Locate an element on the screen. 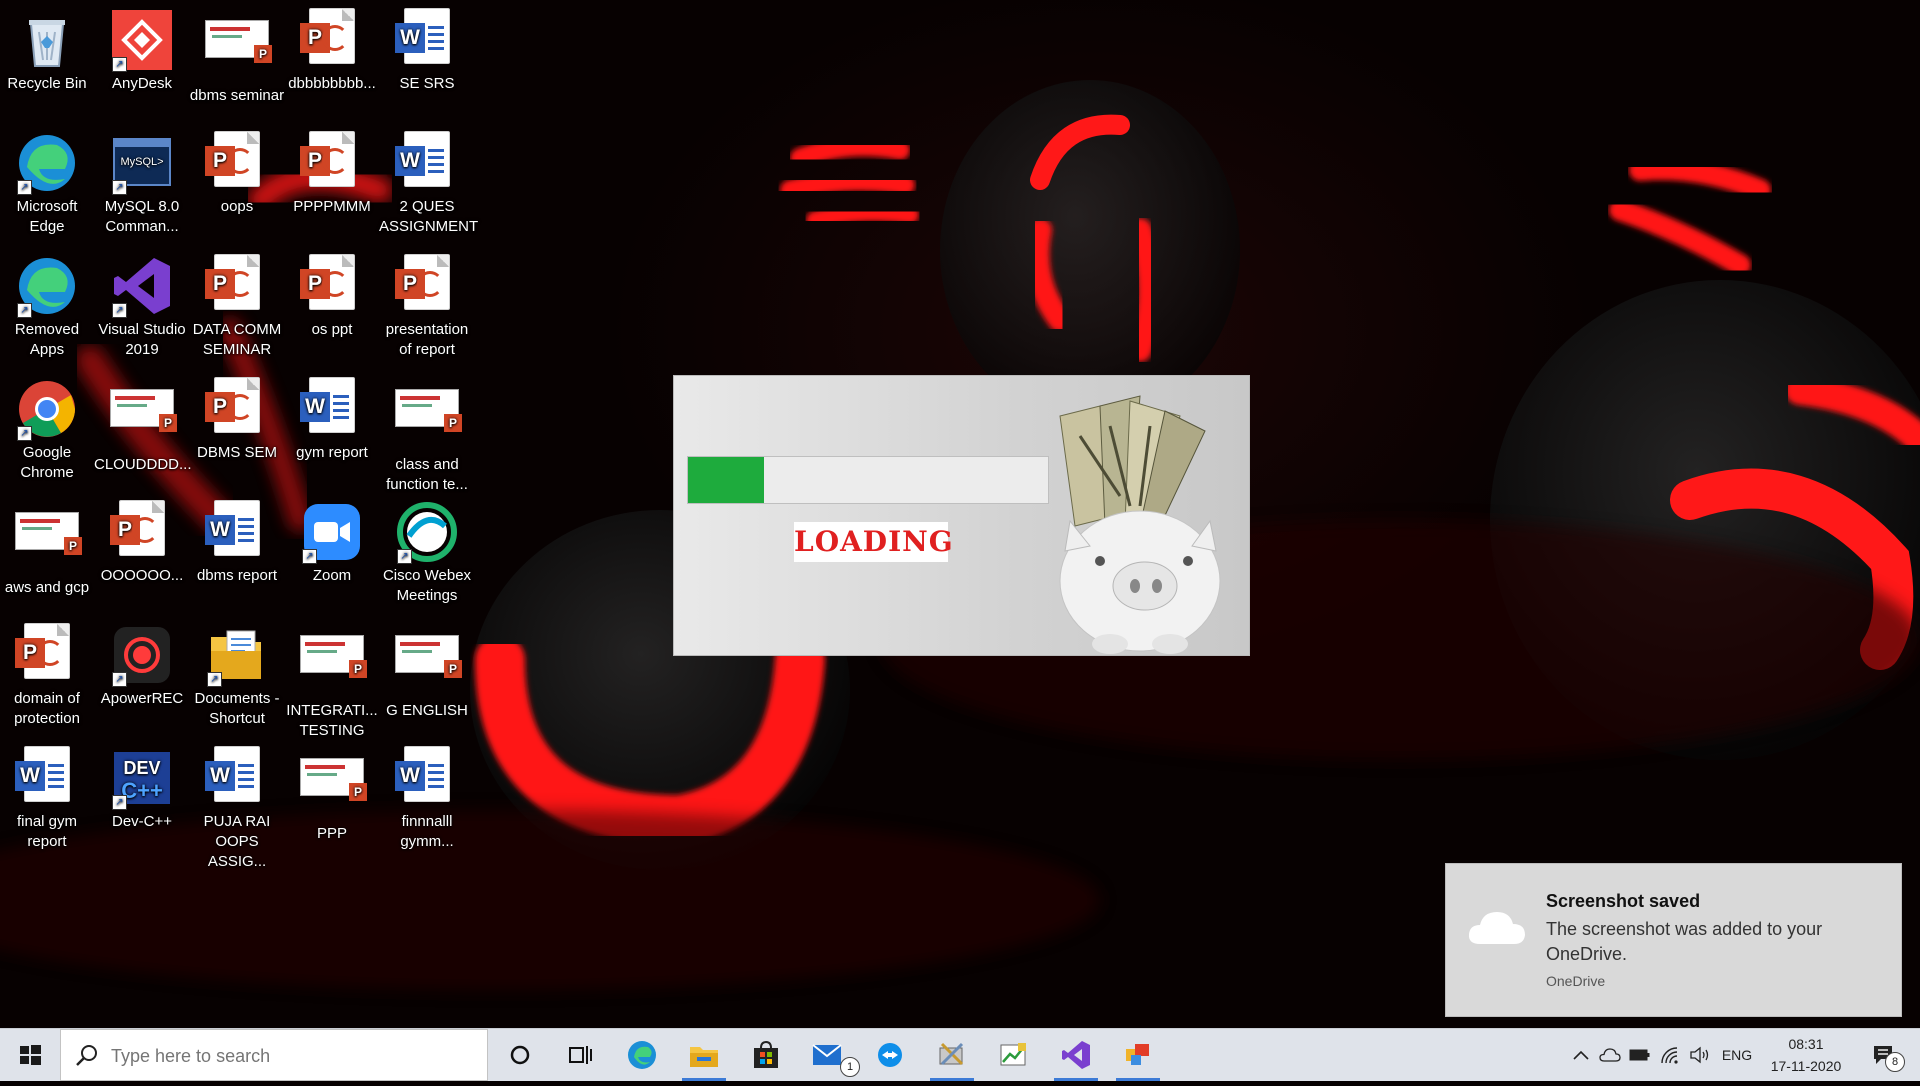 Image resolution: width=1920 pixels, height=1086 pixels. desktop-icon: P DATA COMM SEMINAR is located at coordinates (237, 304).